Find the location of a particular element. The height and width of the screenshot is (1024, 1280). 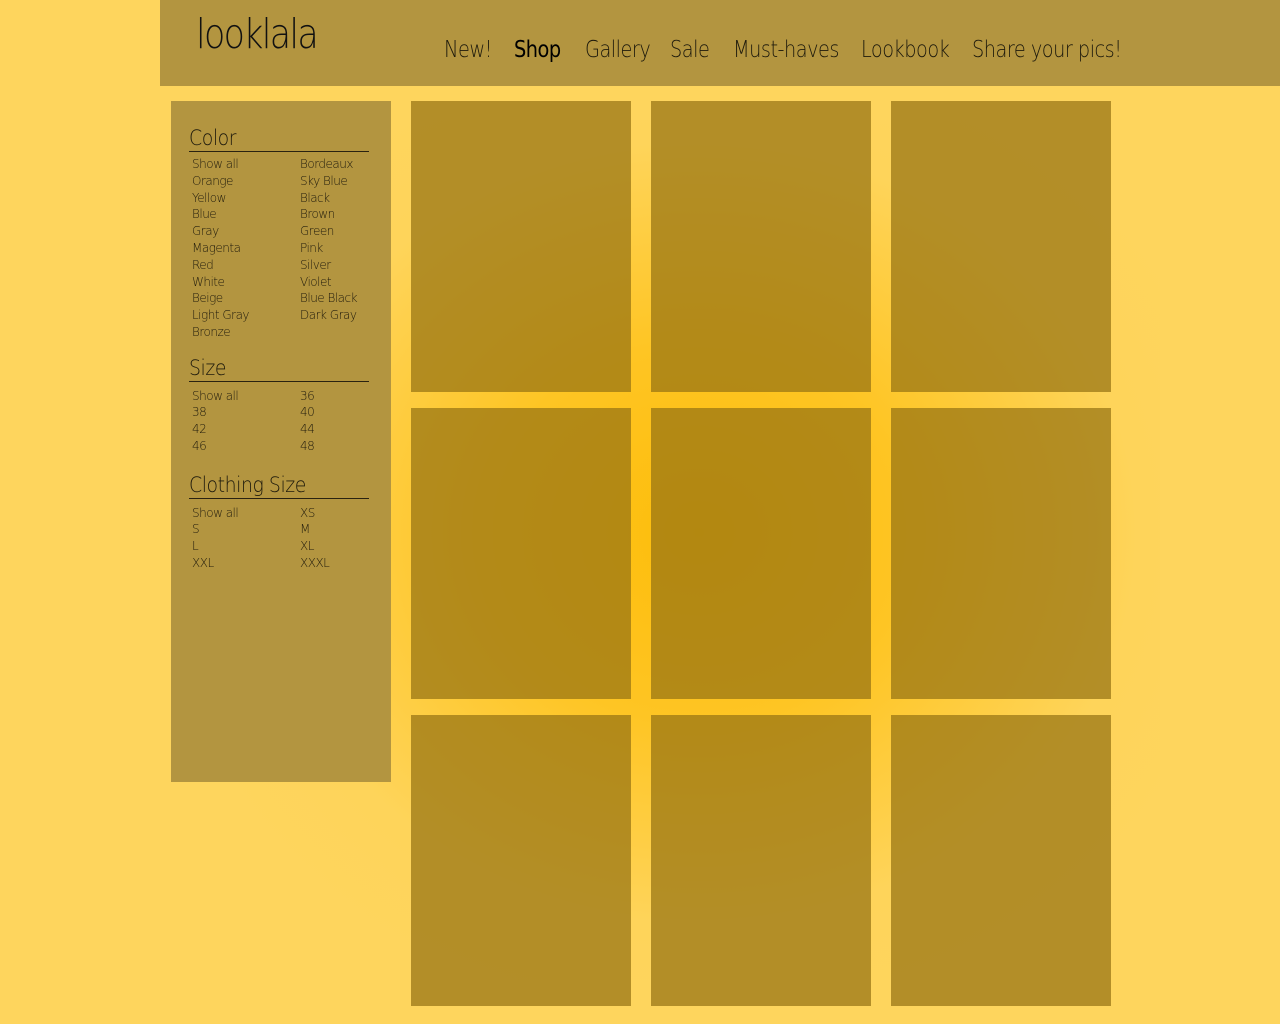

size-option: 36 is located at coordinates (307, 396).